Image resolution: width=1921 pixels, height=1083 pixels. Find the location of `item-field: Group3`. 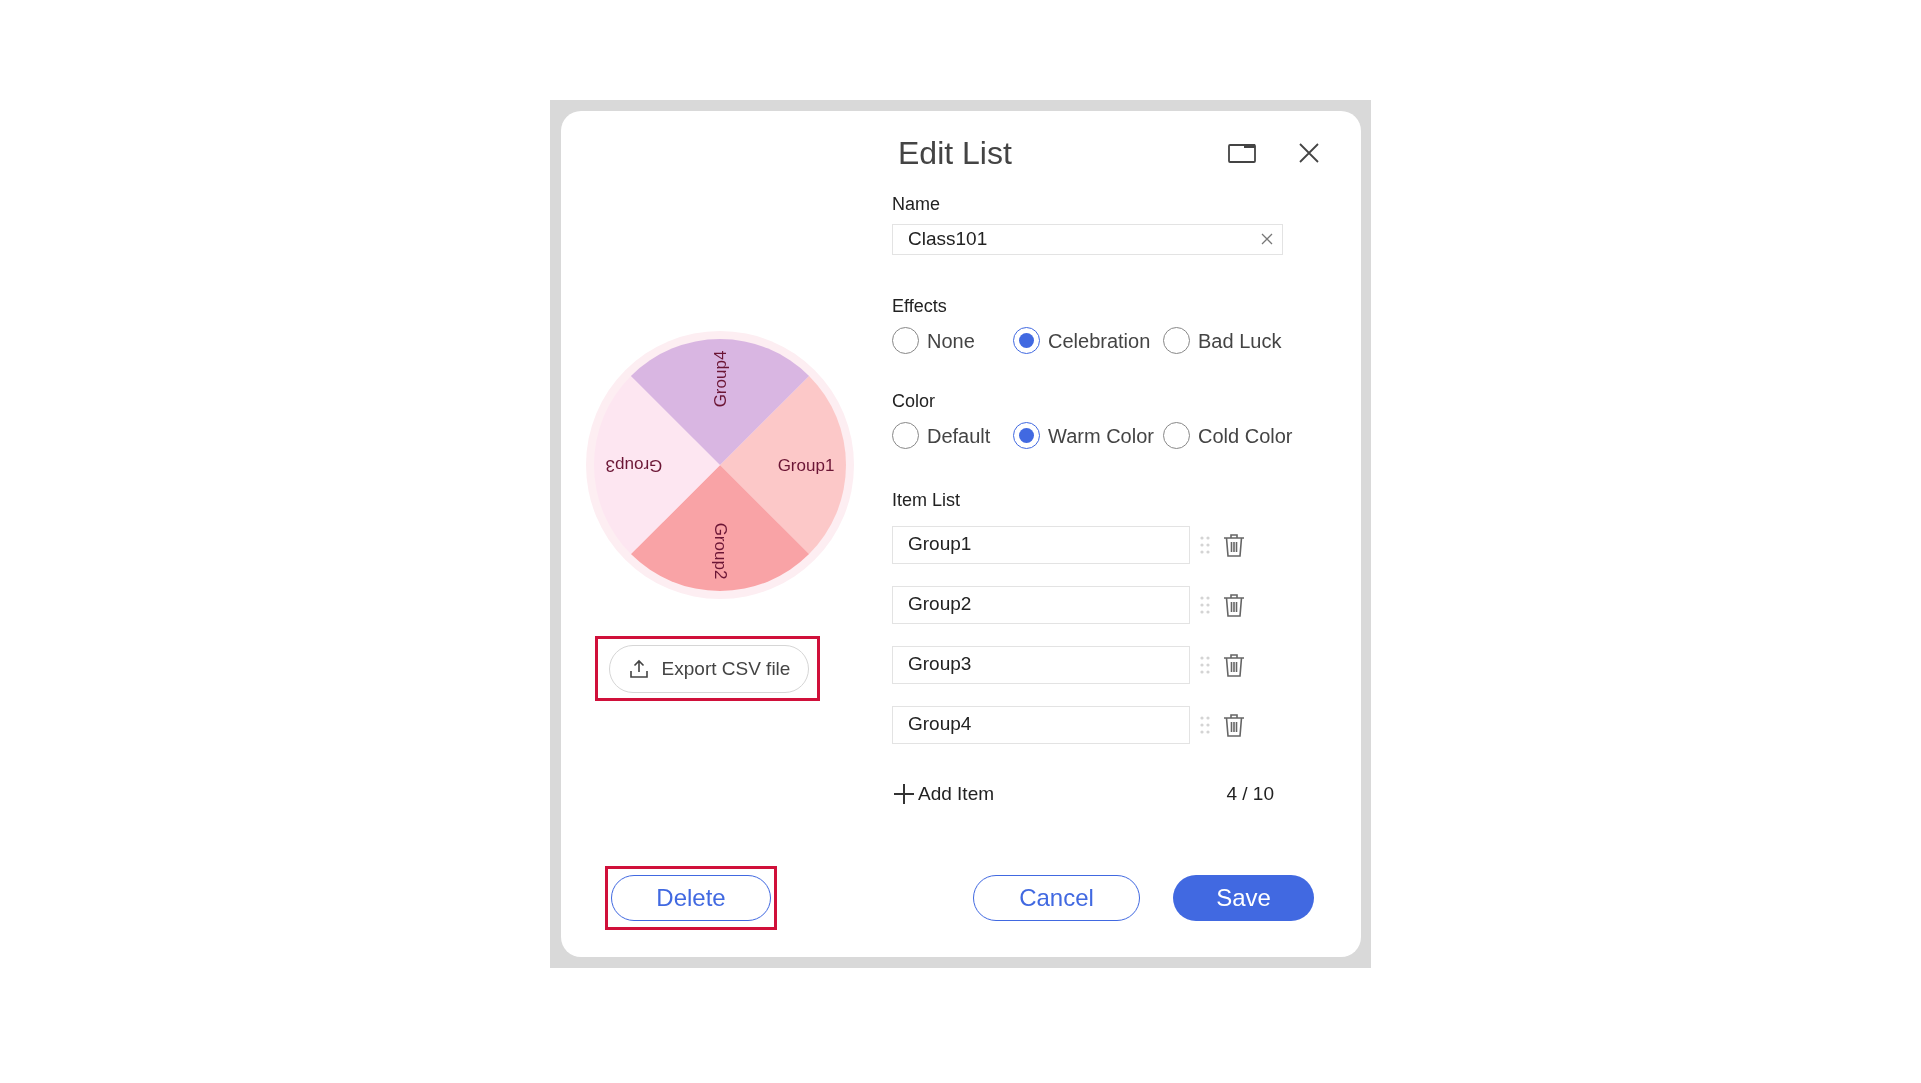

item-field: Group3 is located at coordinates (1041, 664).